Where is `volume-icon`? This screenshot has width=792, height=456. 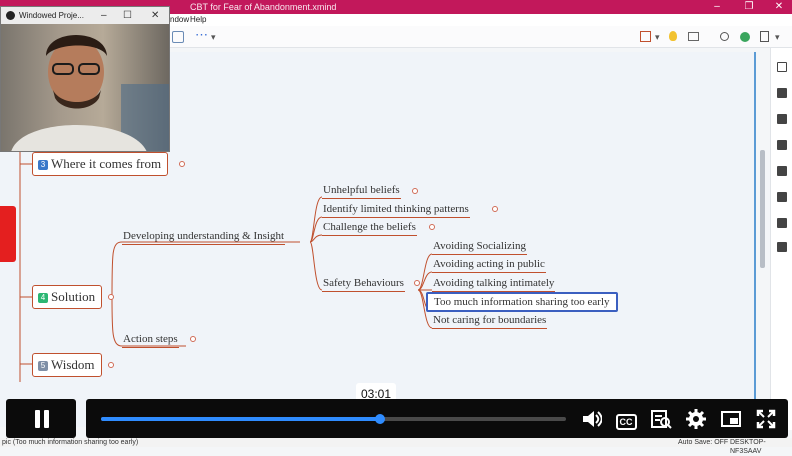
volume-icon is located at coordinates (593, 419).